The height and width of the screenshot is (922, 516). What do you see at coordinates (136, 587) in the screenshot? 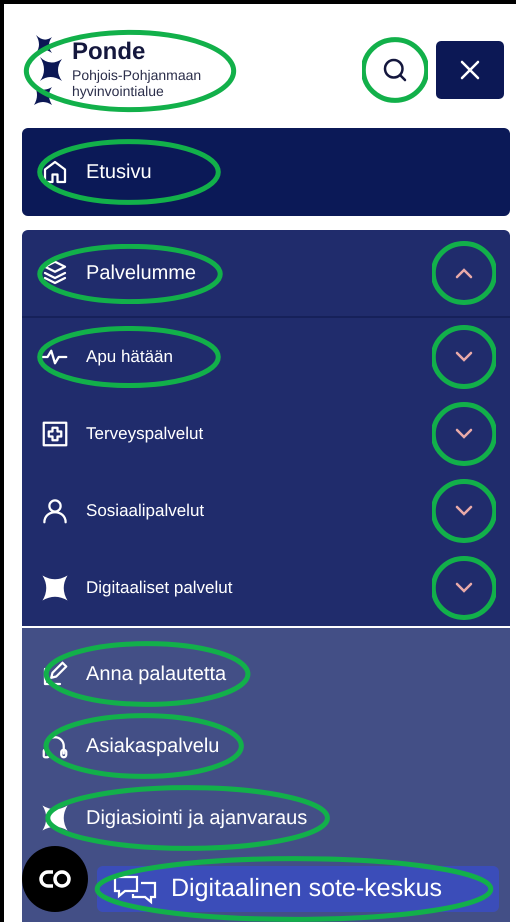
I see `nav-link: Digitaaliset palvelut` at bounding box center [136, 587].